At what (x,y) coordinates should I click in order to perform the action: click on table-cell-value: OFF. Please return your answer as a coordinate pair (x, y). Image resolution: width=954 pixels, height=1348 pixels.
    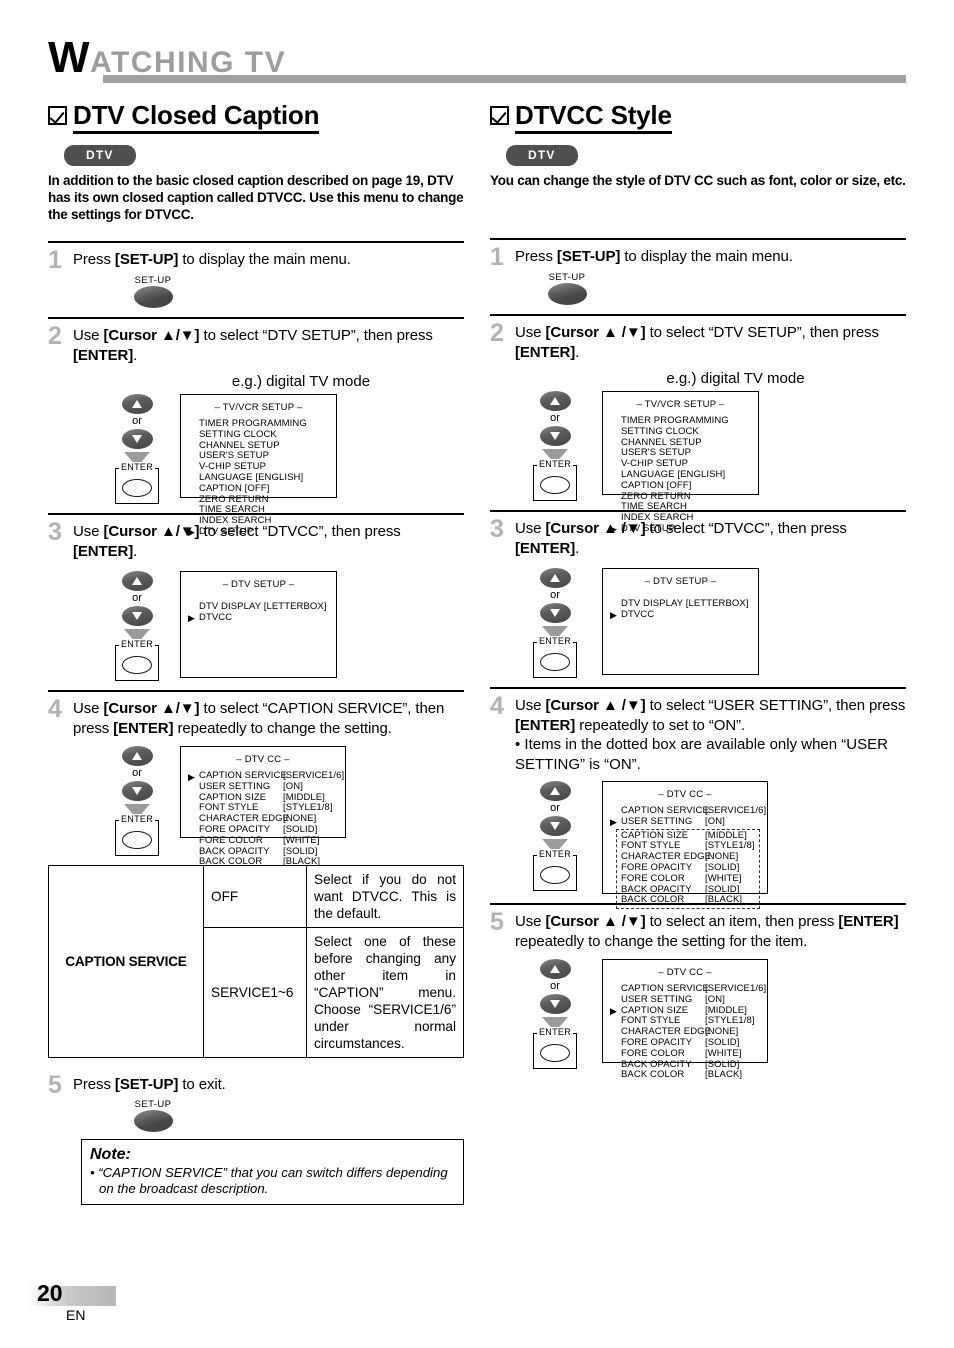
    Looking at the image, I should click on (255, 896).